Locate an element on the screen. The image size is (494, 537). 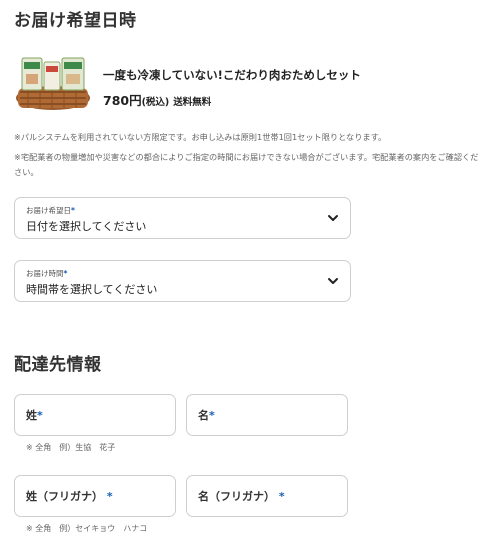
first-name-field: 名* is located at coordinates (267, 415).